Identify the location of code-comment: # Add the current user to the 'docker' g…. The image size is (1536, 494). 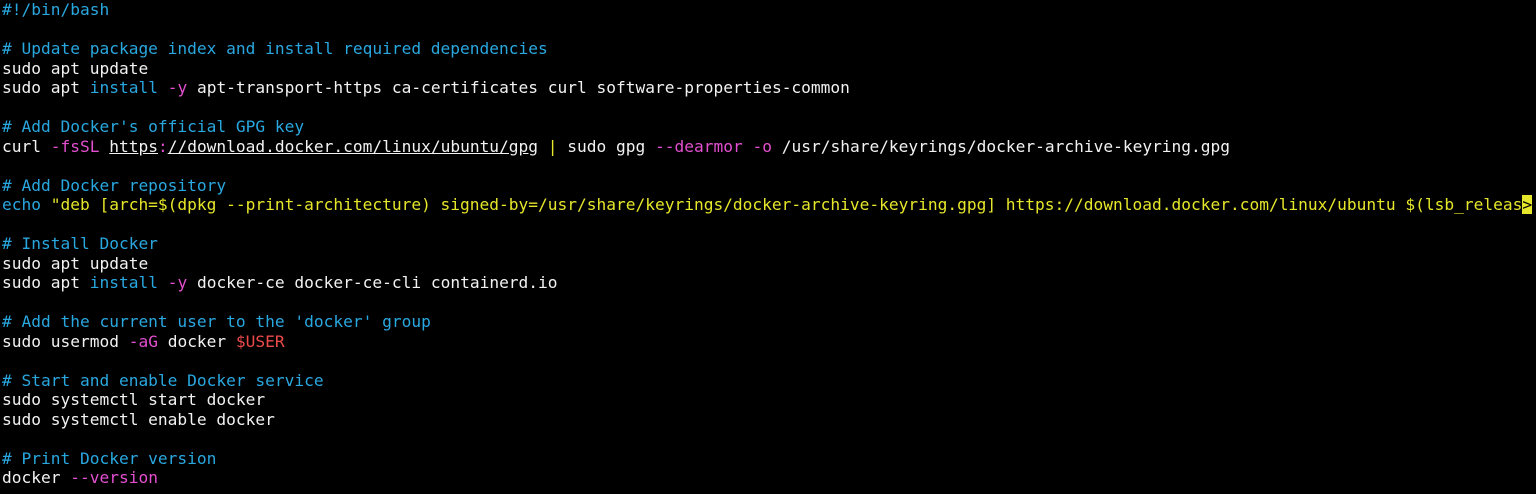
(216, 321).